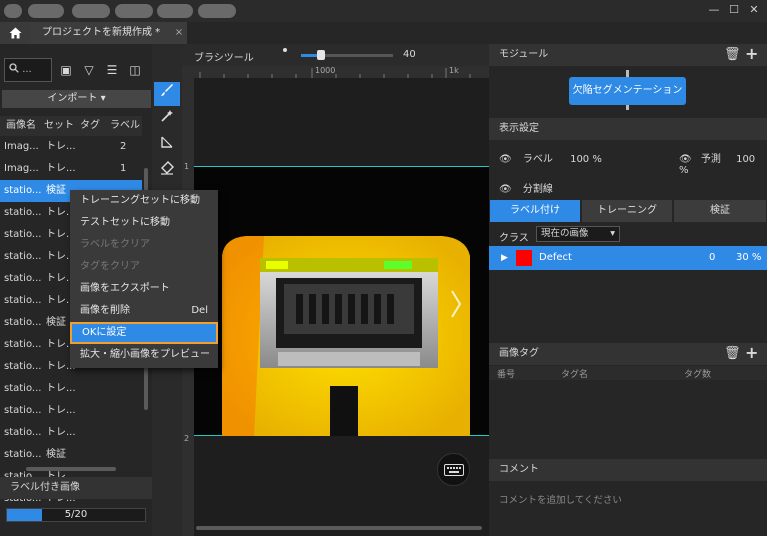  I want to click on chevron-down-icon: ▾, so click(612, 233).